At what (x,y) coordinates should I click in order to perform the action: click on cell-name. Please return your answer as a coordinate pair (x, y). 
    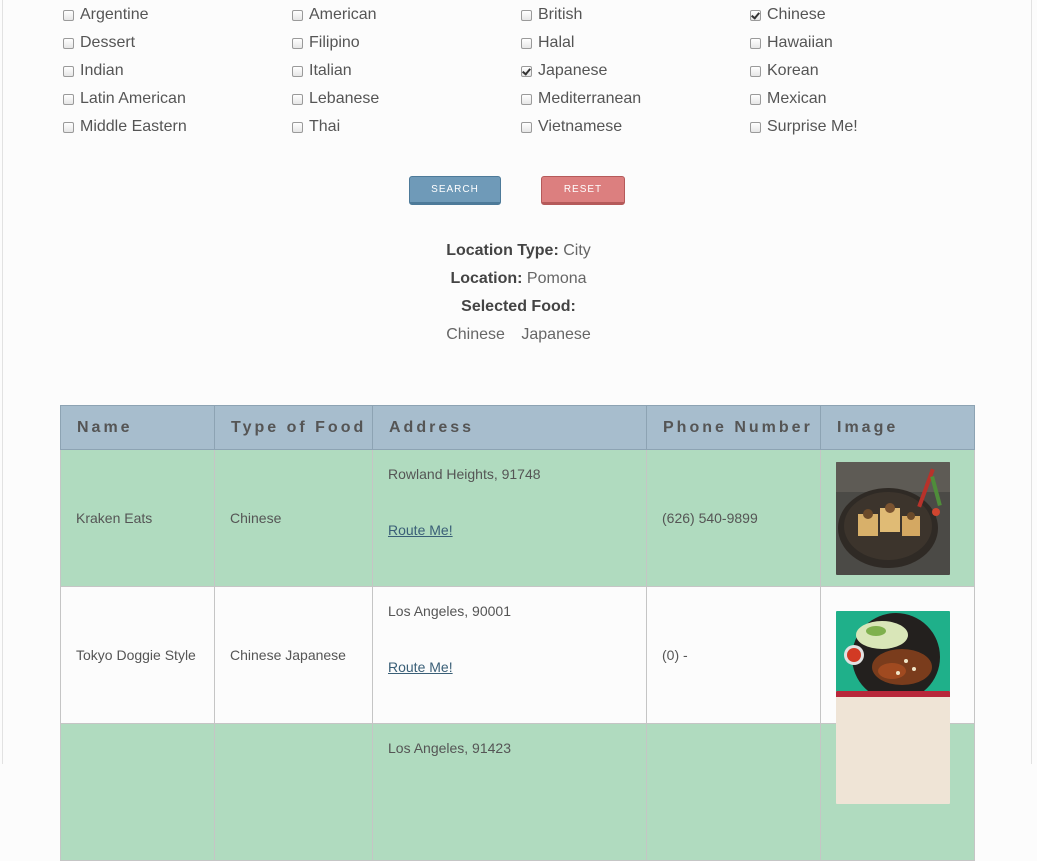
    Looking at the image, I should click on (137, 792).